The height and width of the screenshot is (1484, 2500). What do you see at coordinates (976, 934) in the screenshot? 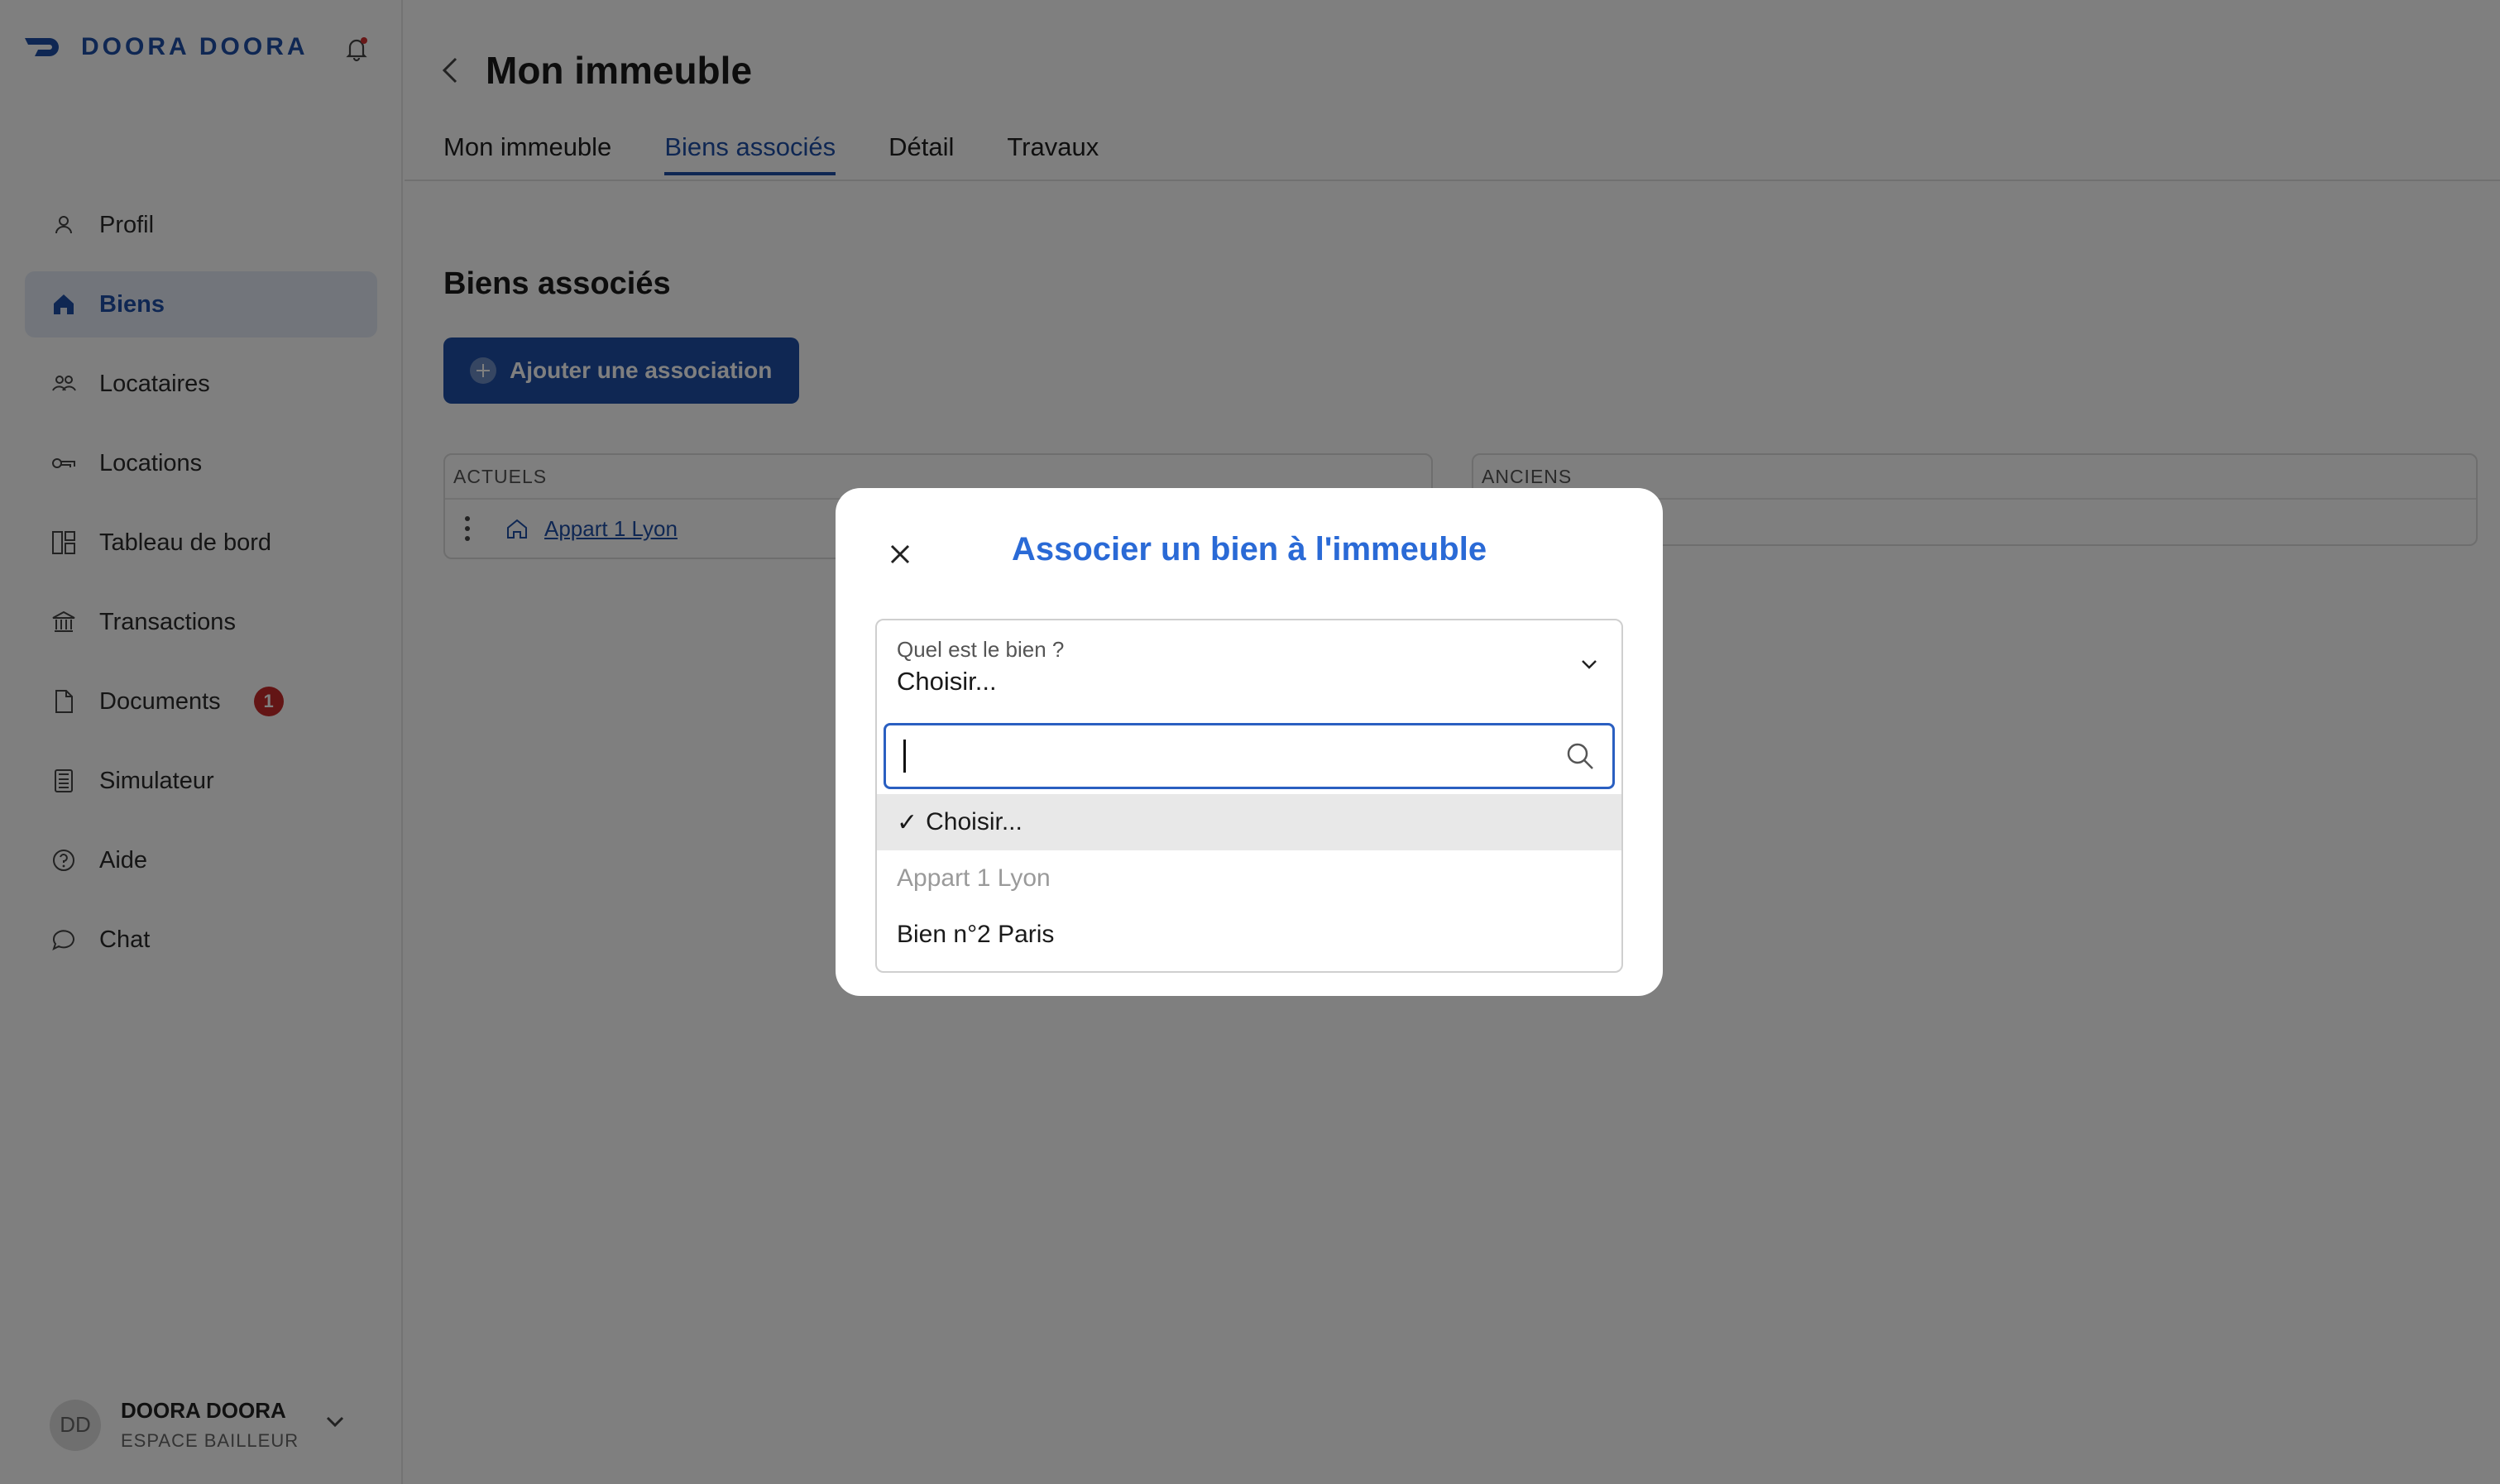
I see `option-label: Bien n°2 Paris` at bounding box center [976, 934].